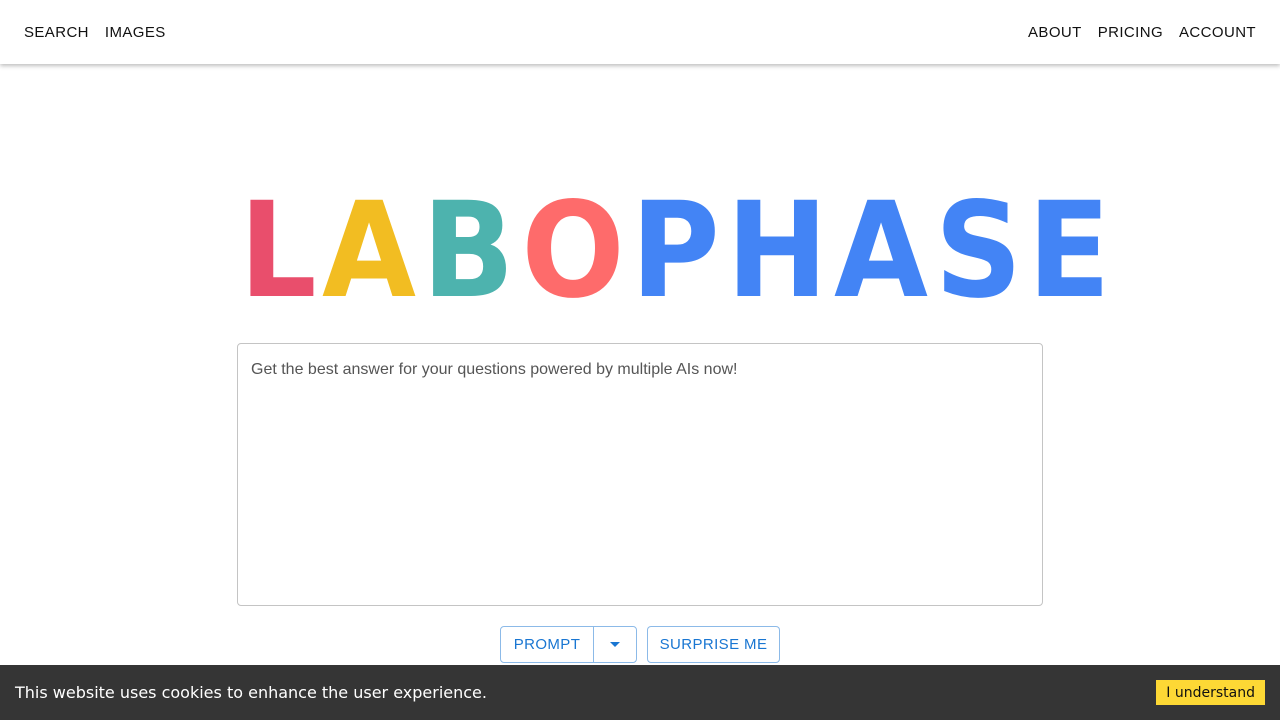 The width and height of the screenshot is (1280, 720). What do you see at coordinates (713, 644) in the screenshot?
I see `surprise-me-button: SURPRISE ME` at bounding box center [713, 644].